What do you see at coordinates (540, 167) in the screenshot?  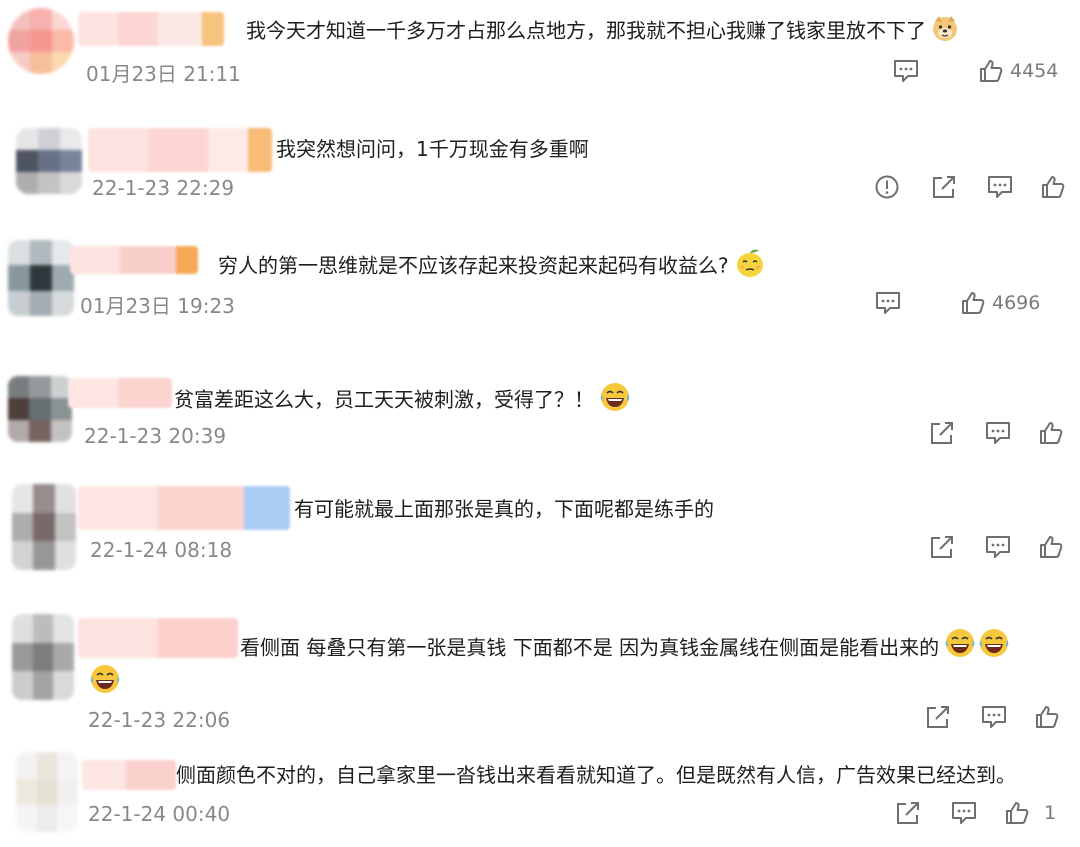 I see `comment-item: 我突然想问问，1千万现金有多重啊 22-1-23 22:29` at bounding box center [540, 167].